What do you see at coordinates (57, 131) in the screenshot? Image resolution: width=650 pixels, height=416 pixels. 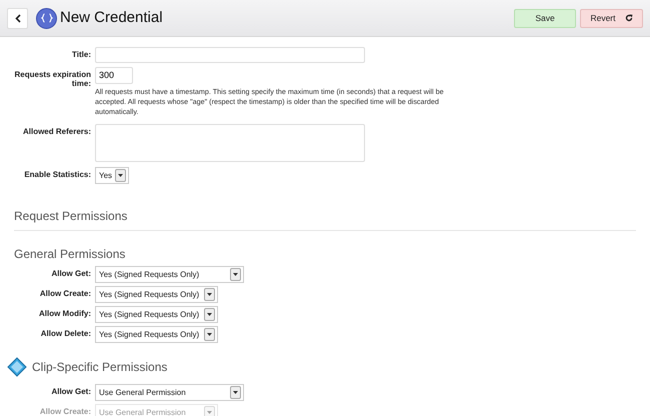 I see `field-label: Allowed Referers:` at bounding box center [57, 131].